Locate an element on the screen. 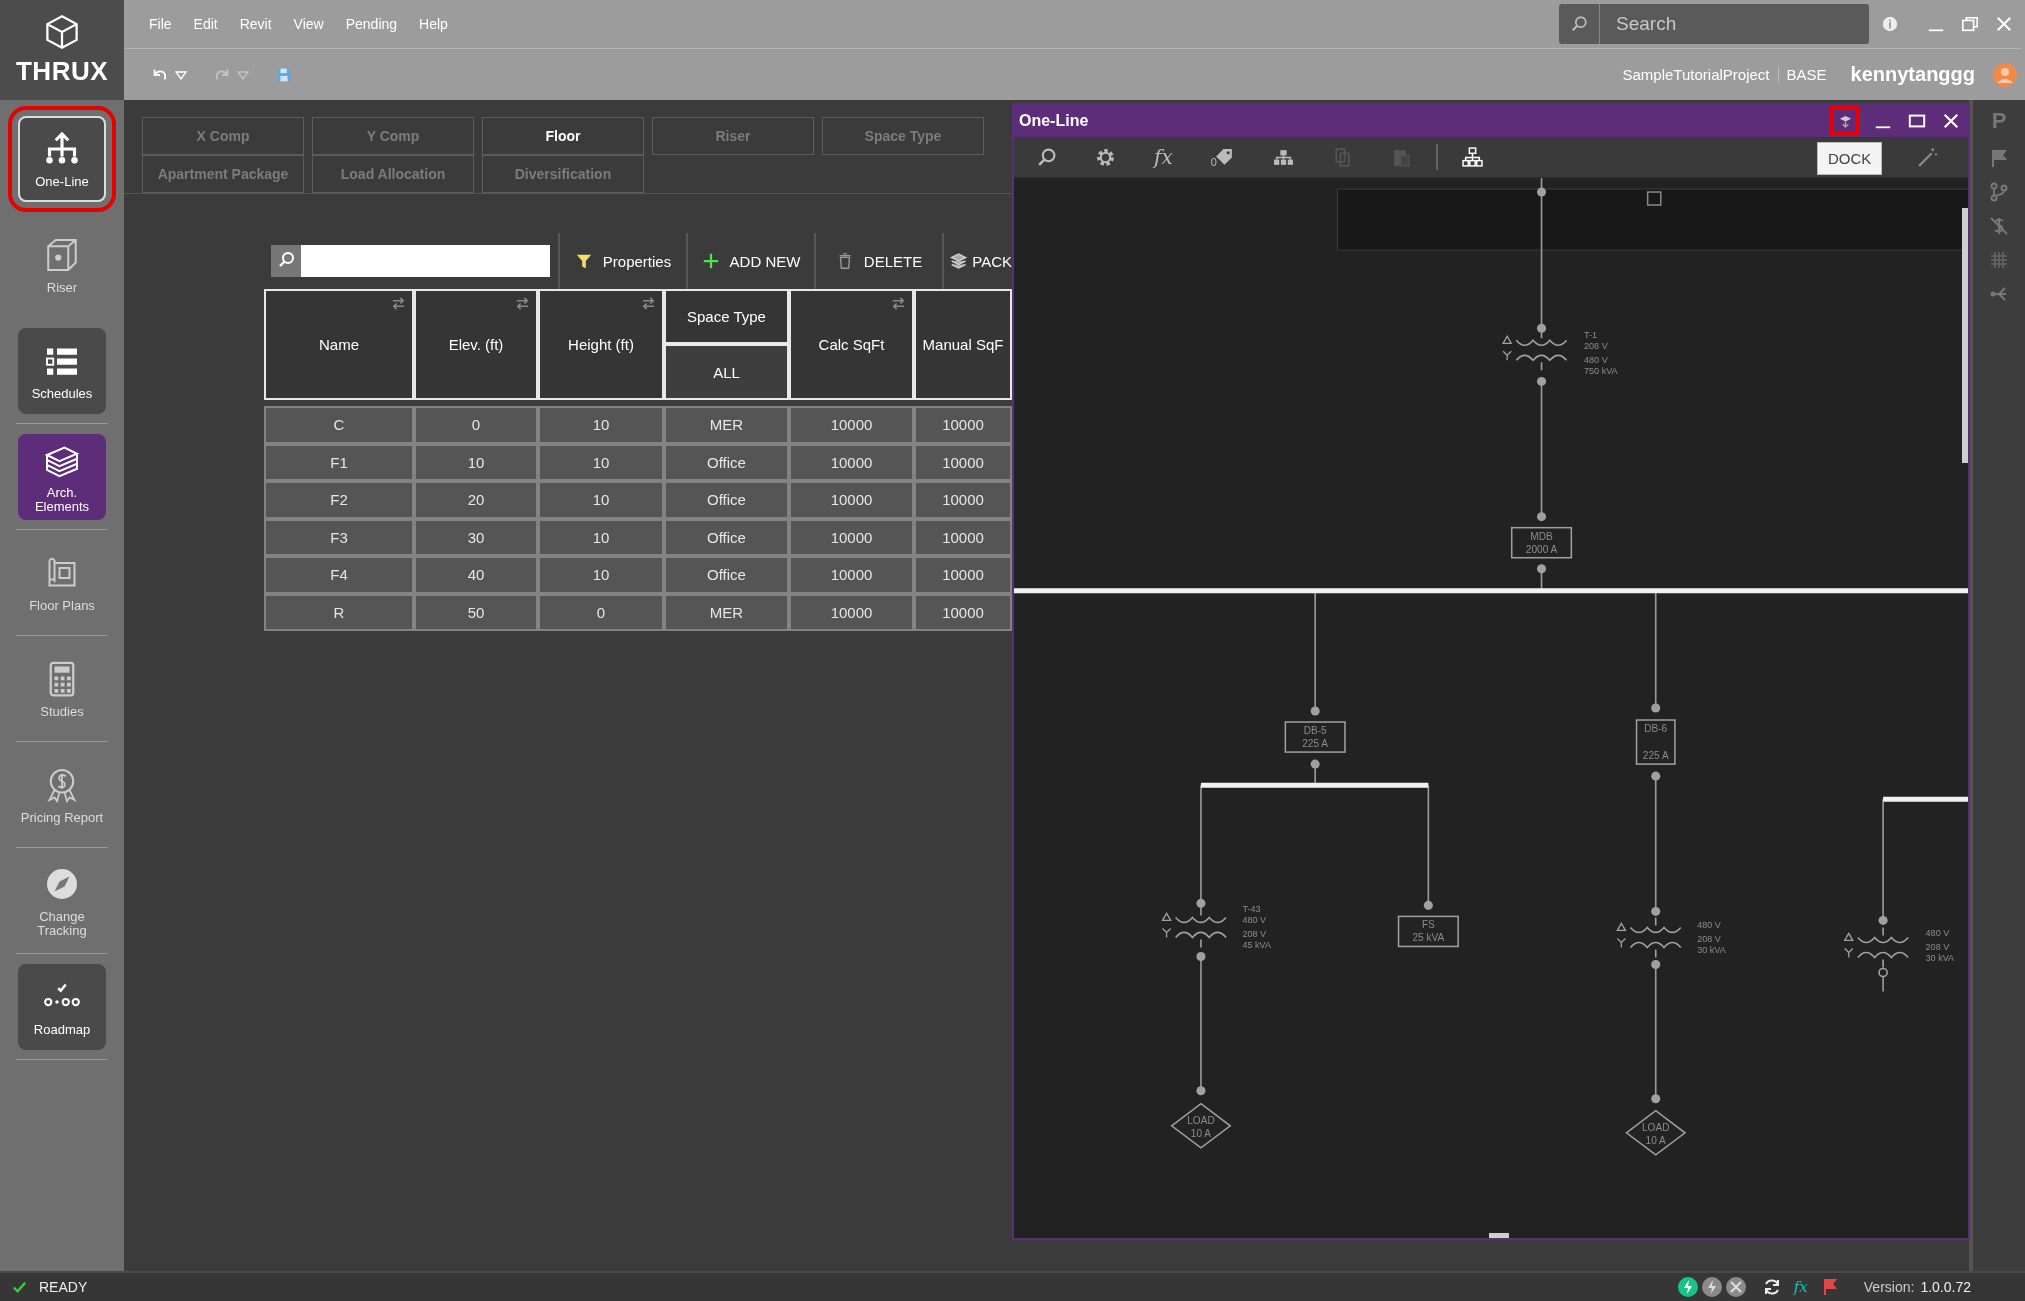  grid-icon is located at coordinates (1999, 260).